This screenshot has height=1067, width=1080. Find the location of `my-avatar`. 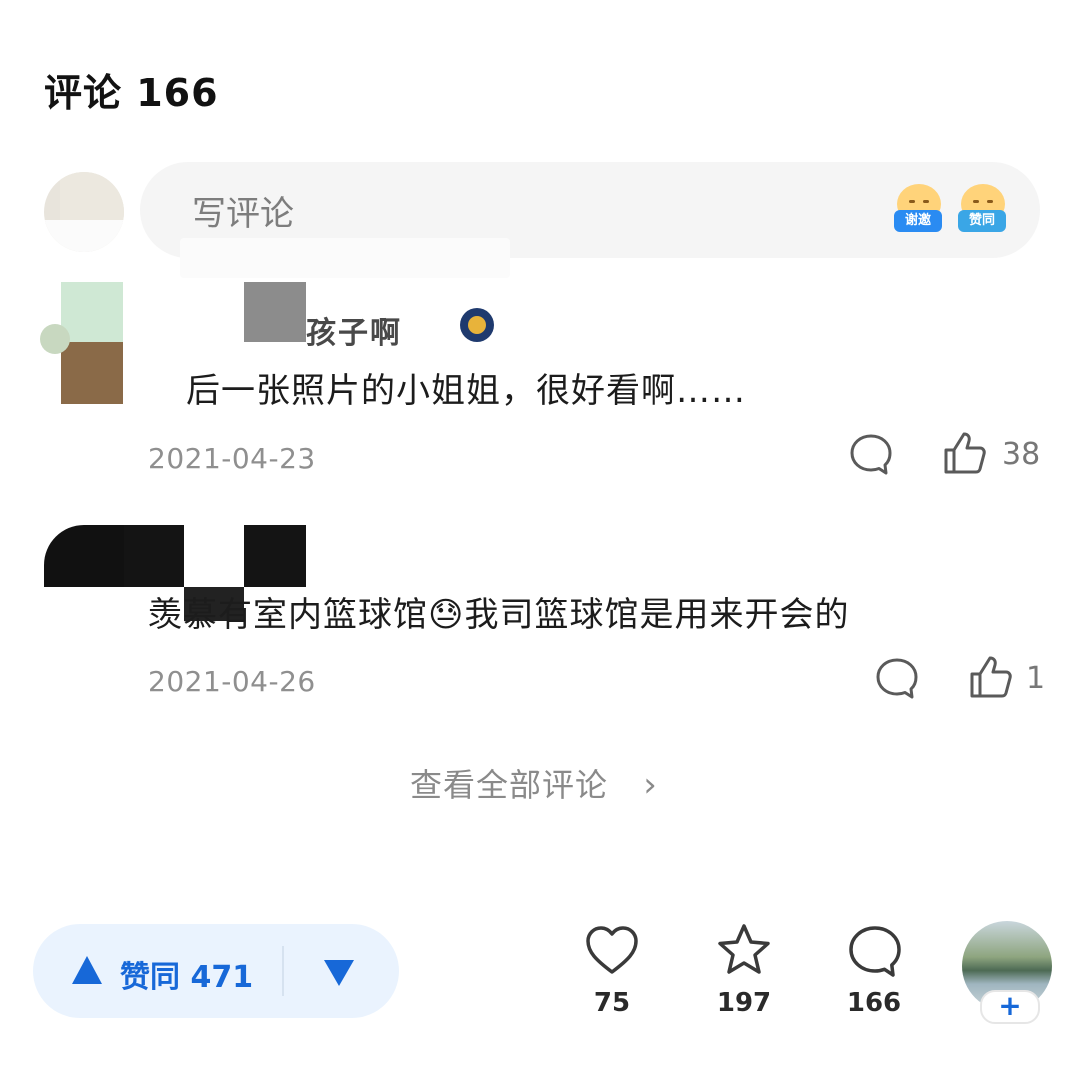

my-avatar is located at coordinates (84, 212).